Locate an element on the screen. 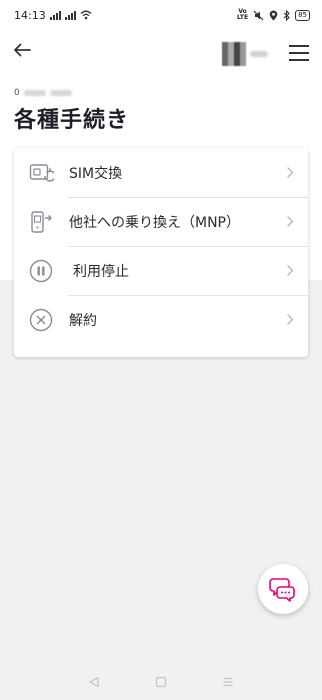 This screenshot has width=322, height=700. pause-icon is located at coordinates (41, 271).